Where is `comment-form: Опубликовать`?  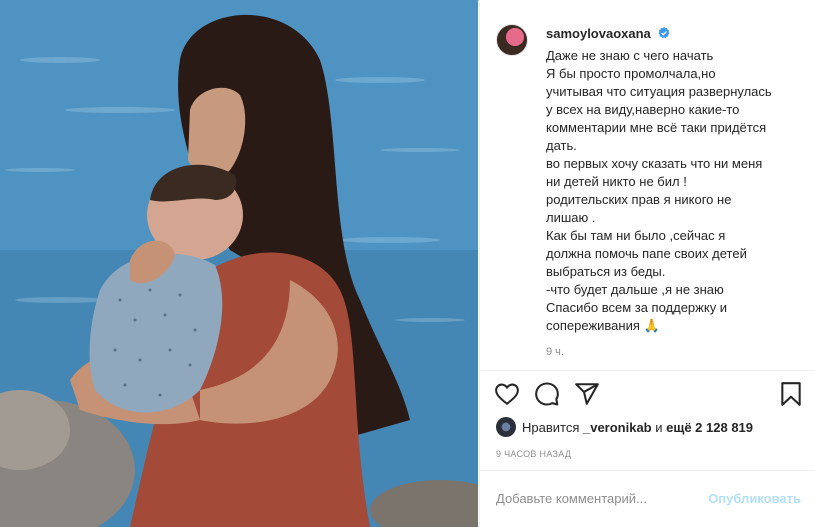 comment-form: Опубликовать is located at coordinates (648, 498).